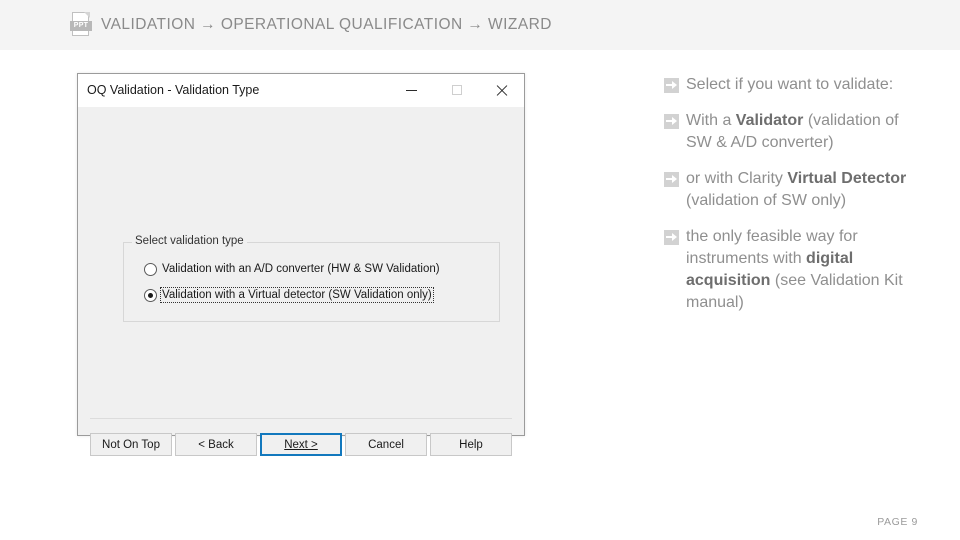 The width and height of the screenshot is (960, 540). I want to click on dialog-titlebar: OQ Validation - Validation Type, so click(301, 90).